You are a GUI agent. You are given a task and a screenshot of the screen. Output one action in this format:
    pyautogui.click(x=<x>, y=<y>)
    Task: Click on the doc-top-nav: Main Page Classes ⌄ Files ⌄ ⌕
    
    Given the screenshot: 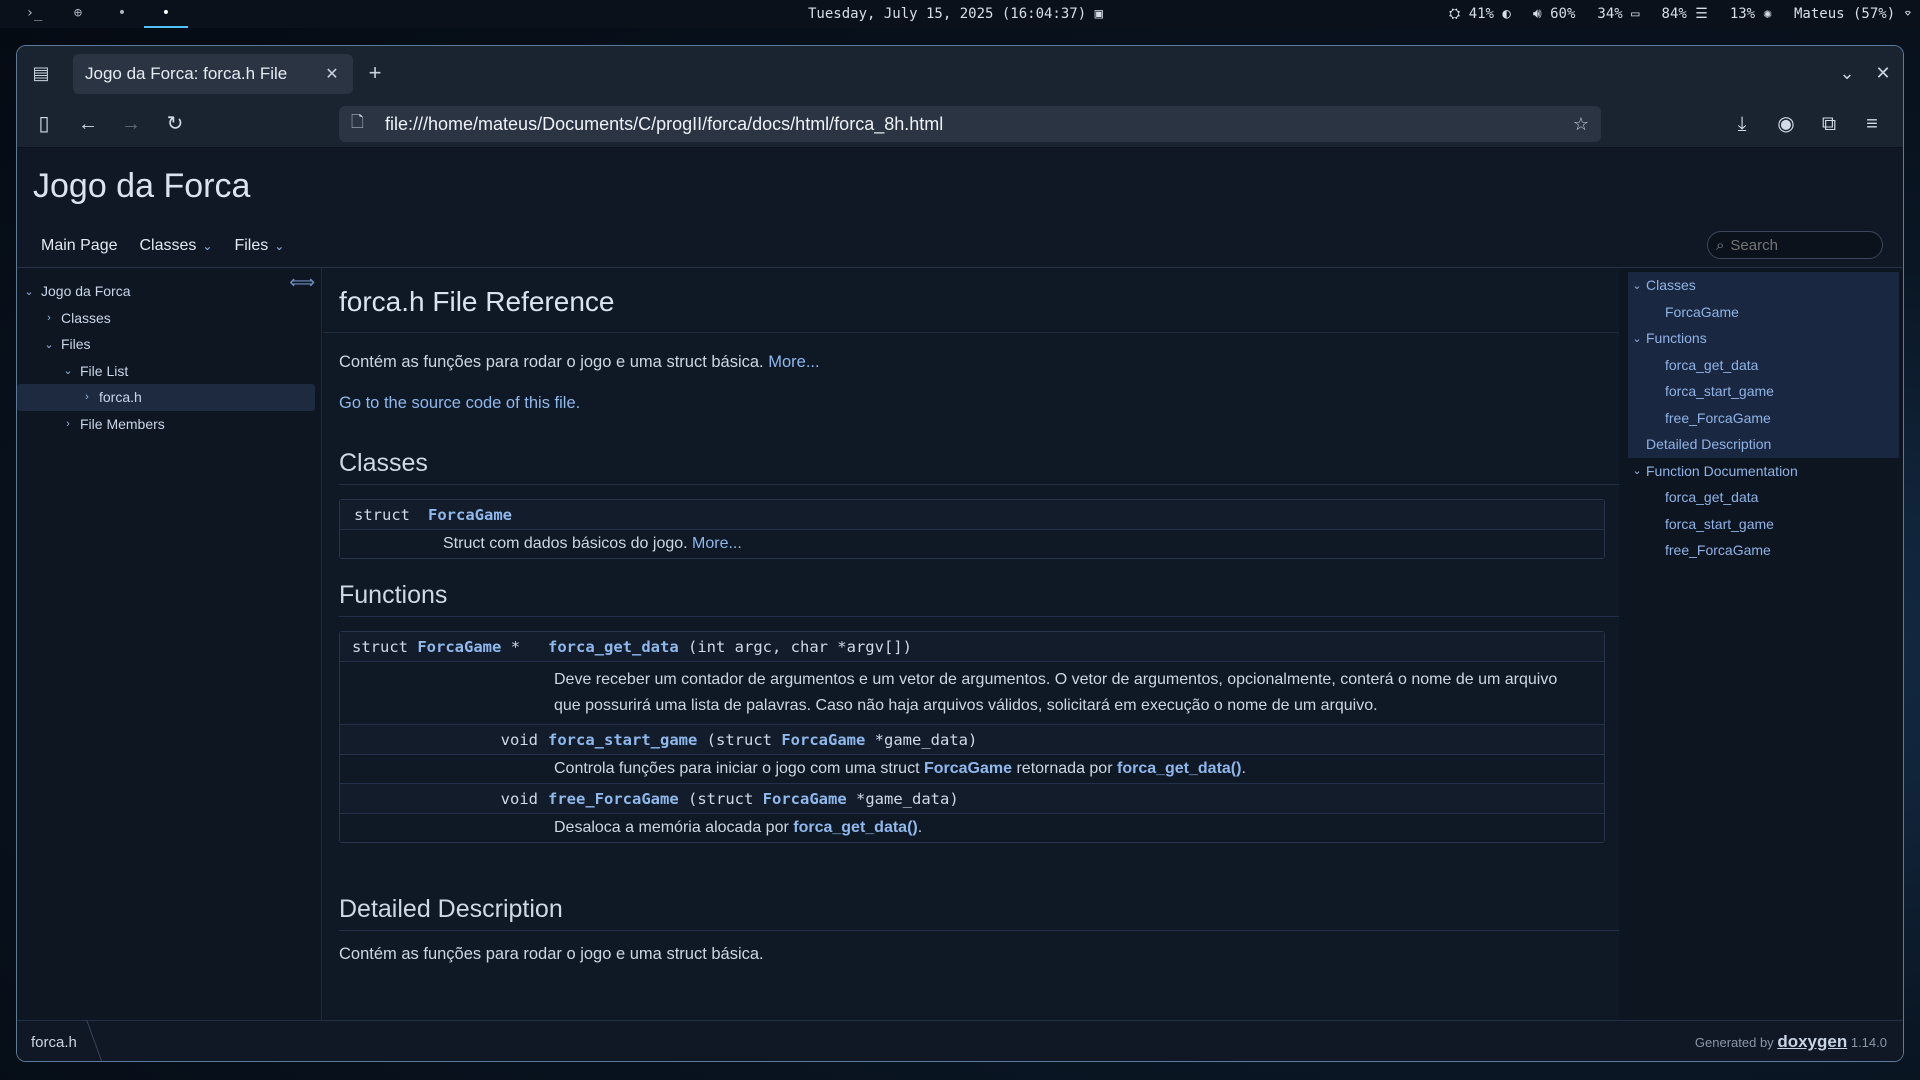 What is the action you would take?
    pyautogui.click(x=960, y=246)
    